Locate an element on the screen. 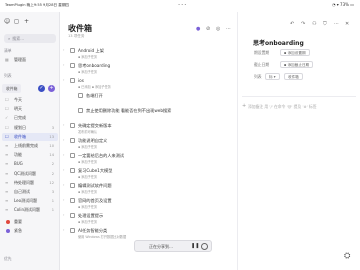 The height and width of the screenshot is (270, 360). focus-icon: ● is located at coordinates (198, 29).